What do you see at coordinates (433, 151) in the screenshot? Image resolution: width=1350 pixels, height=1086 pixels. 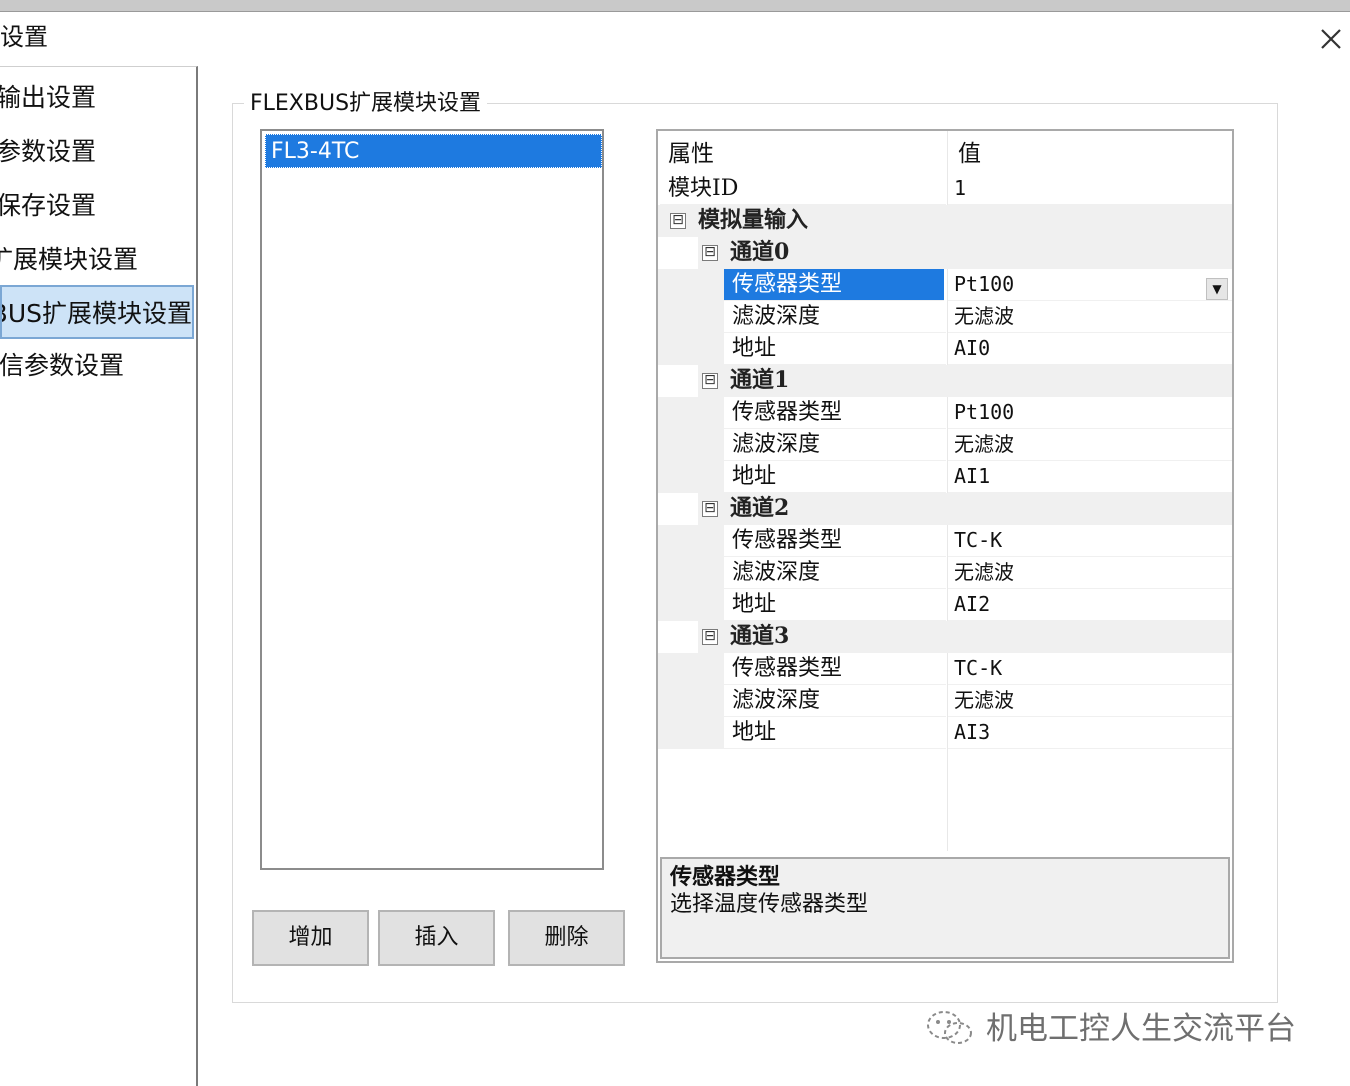 I see `module-list-item: FL3-4TC` at bounding box center [433, 151].